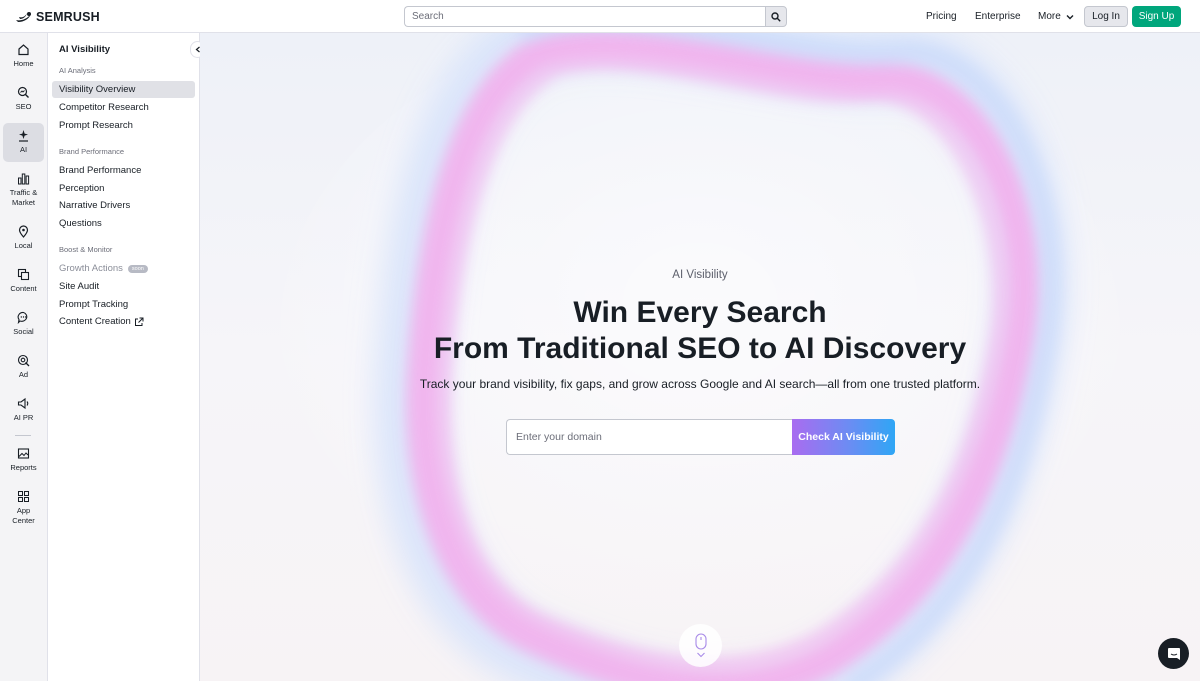  What do you see at coordinates (22, 317) in the screenshot?
I see `chat-bubble-icon` at bounding box center [22, 317].